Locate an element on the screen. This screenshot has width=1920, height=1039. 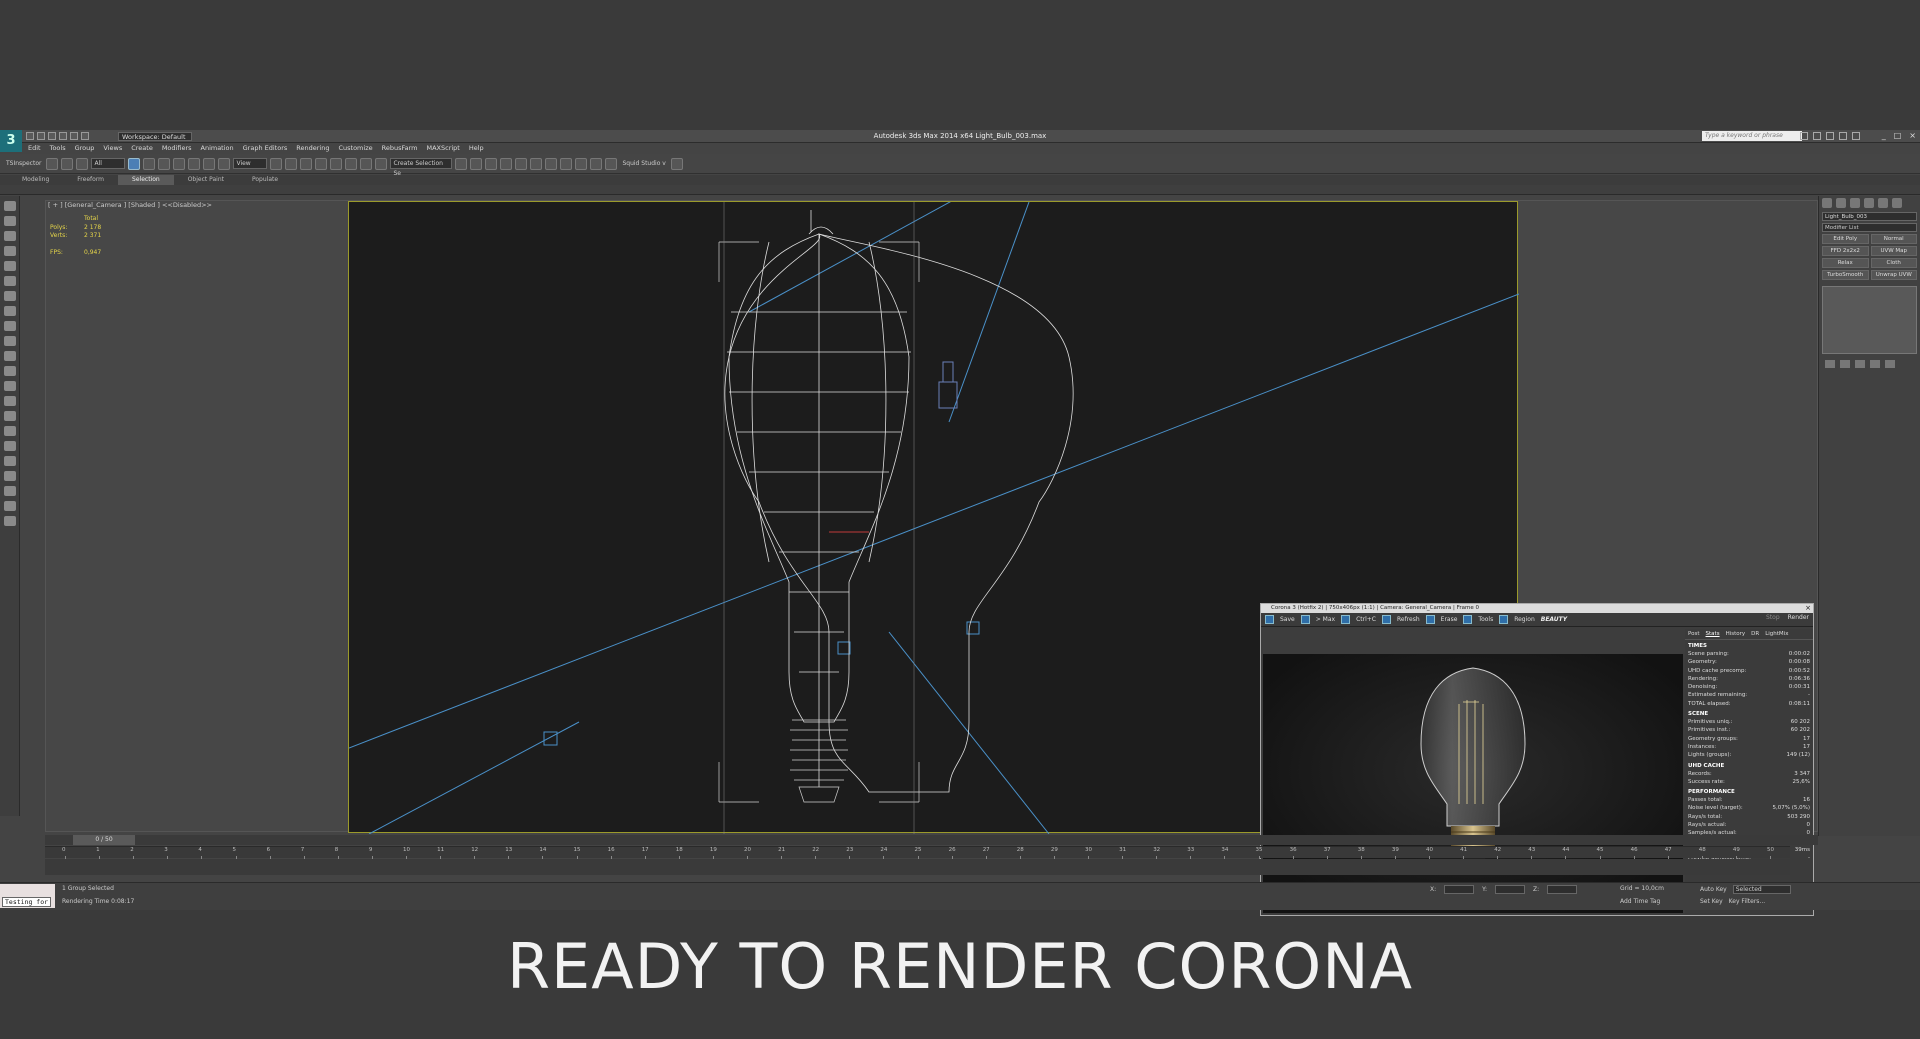
select-manipulate-icon is located at coordinates (291, 163).